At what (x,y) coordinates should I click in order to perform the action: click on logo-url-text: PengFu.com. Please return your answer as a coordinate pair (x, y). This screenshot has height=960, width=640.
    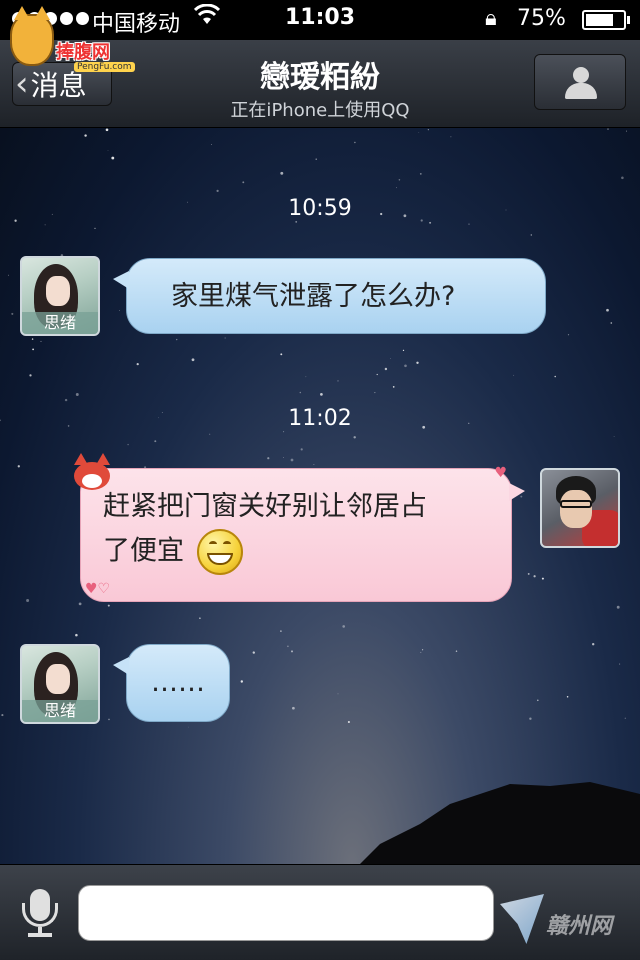
    Looking at the image, I should click on (104, 67).